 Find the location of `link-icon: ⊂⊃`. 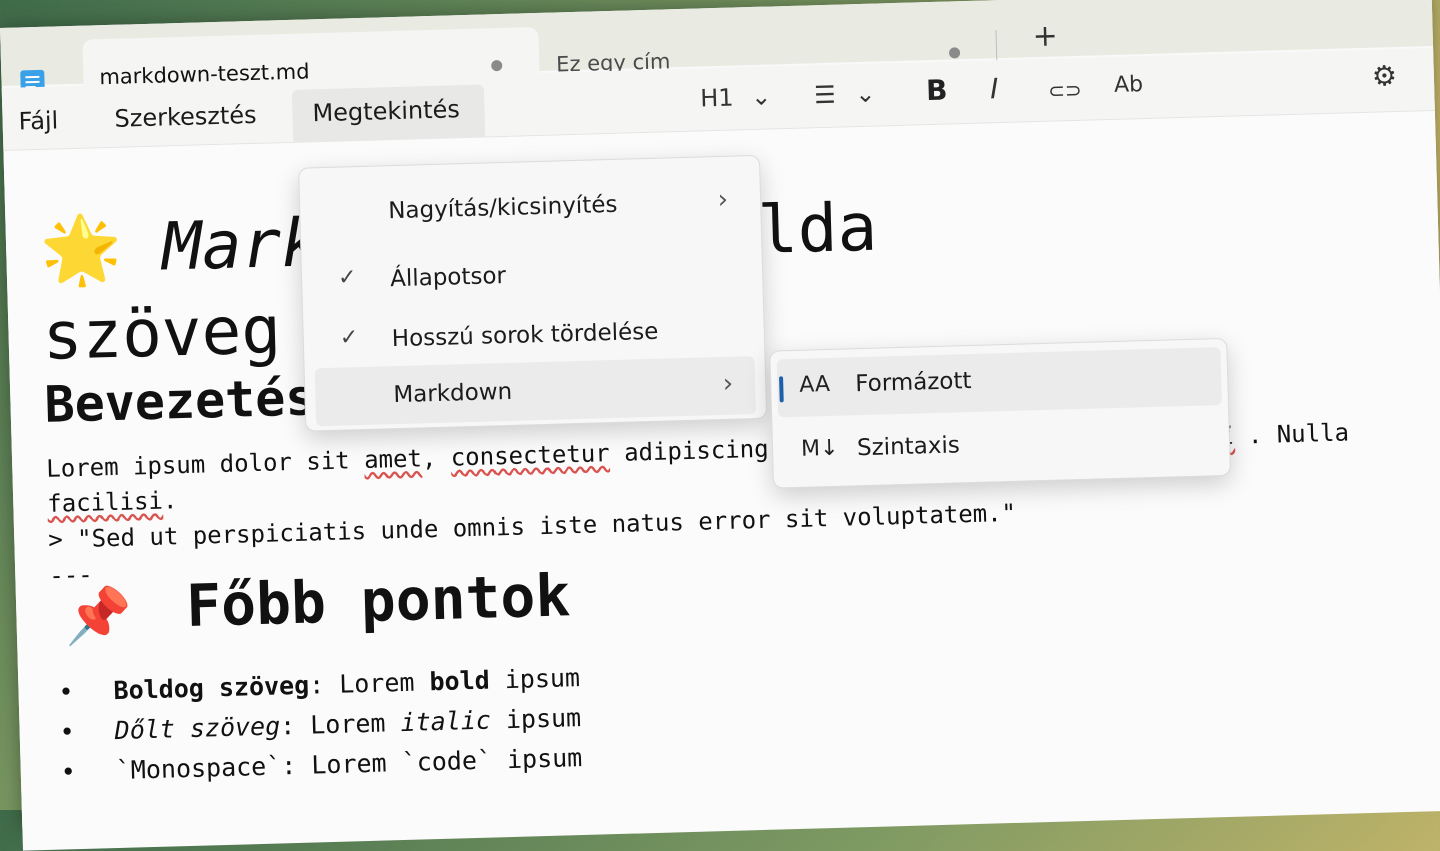

link-icon: ⊂⊃ is located at coordinates (1065, 90).